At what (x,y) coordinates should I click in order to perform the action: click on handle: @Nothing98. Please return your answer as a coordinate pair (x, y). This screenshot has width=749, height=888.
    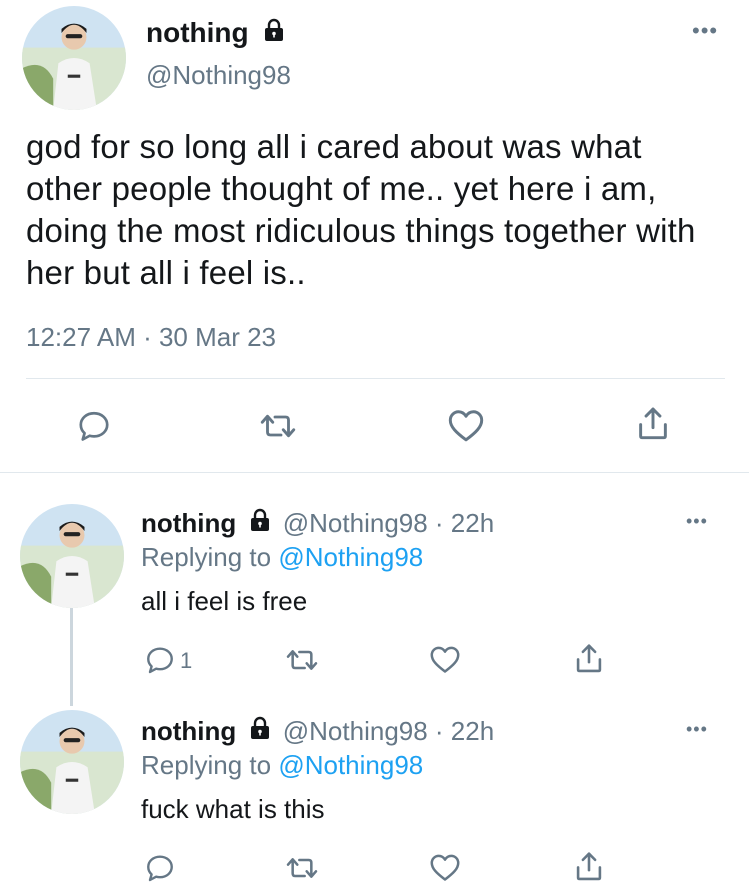
    Looking at the image, I should click on (218, 75).